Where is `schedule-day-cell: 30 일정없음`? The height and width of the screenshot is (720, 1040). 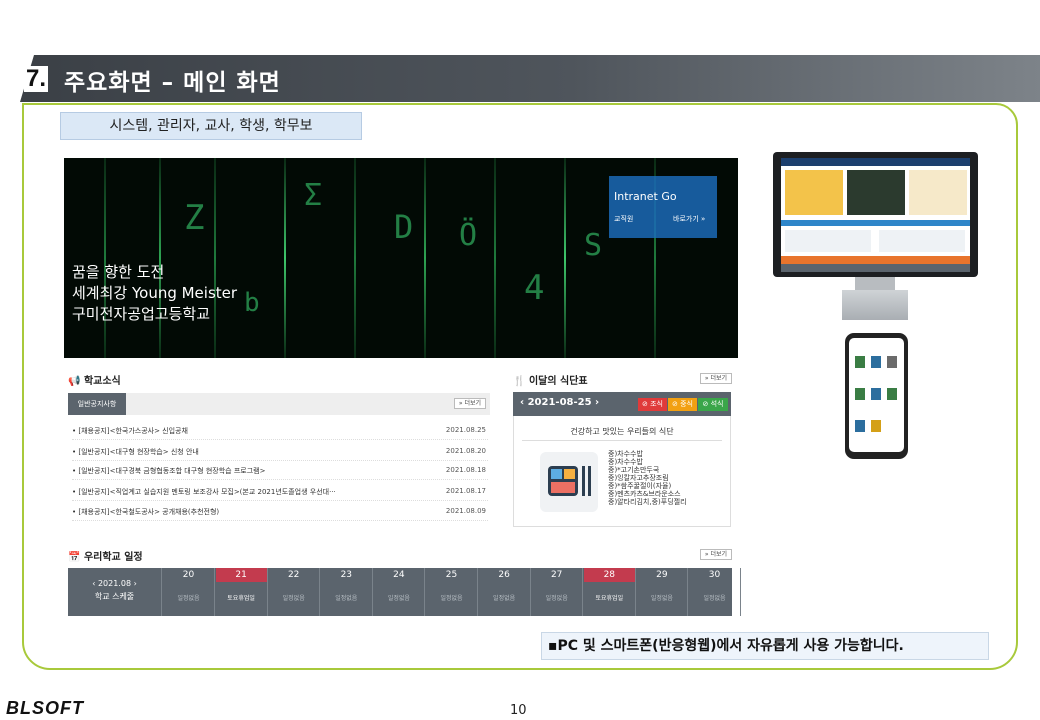
schedule-day-cell: 30 일정없음 is located at coordinates (715, 592).